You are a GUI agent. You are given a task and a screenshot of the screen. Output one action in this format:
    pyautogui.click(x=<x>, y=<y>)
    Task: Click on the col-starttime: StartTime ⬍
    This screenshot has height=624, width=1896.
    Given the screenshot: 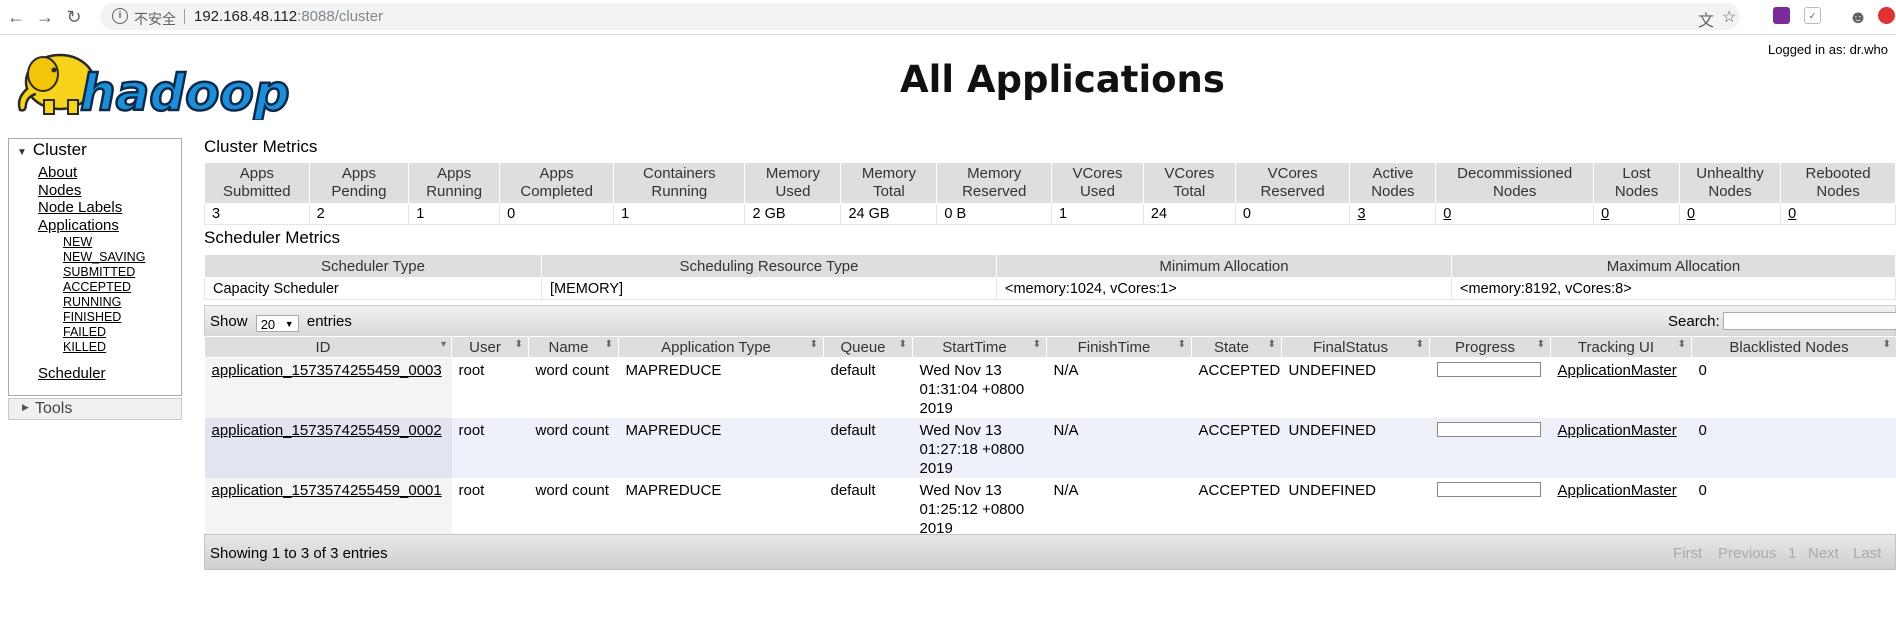 What is the action you would take?
    pyautogui.click(x=979, y=347)
    